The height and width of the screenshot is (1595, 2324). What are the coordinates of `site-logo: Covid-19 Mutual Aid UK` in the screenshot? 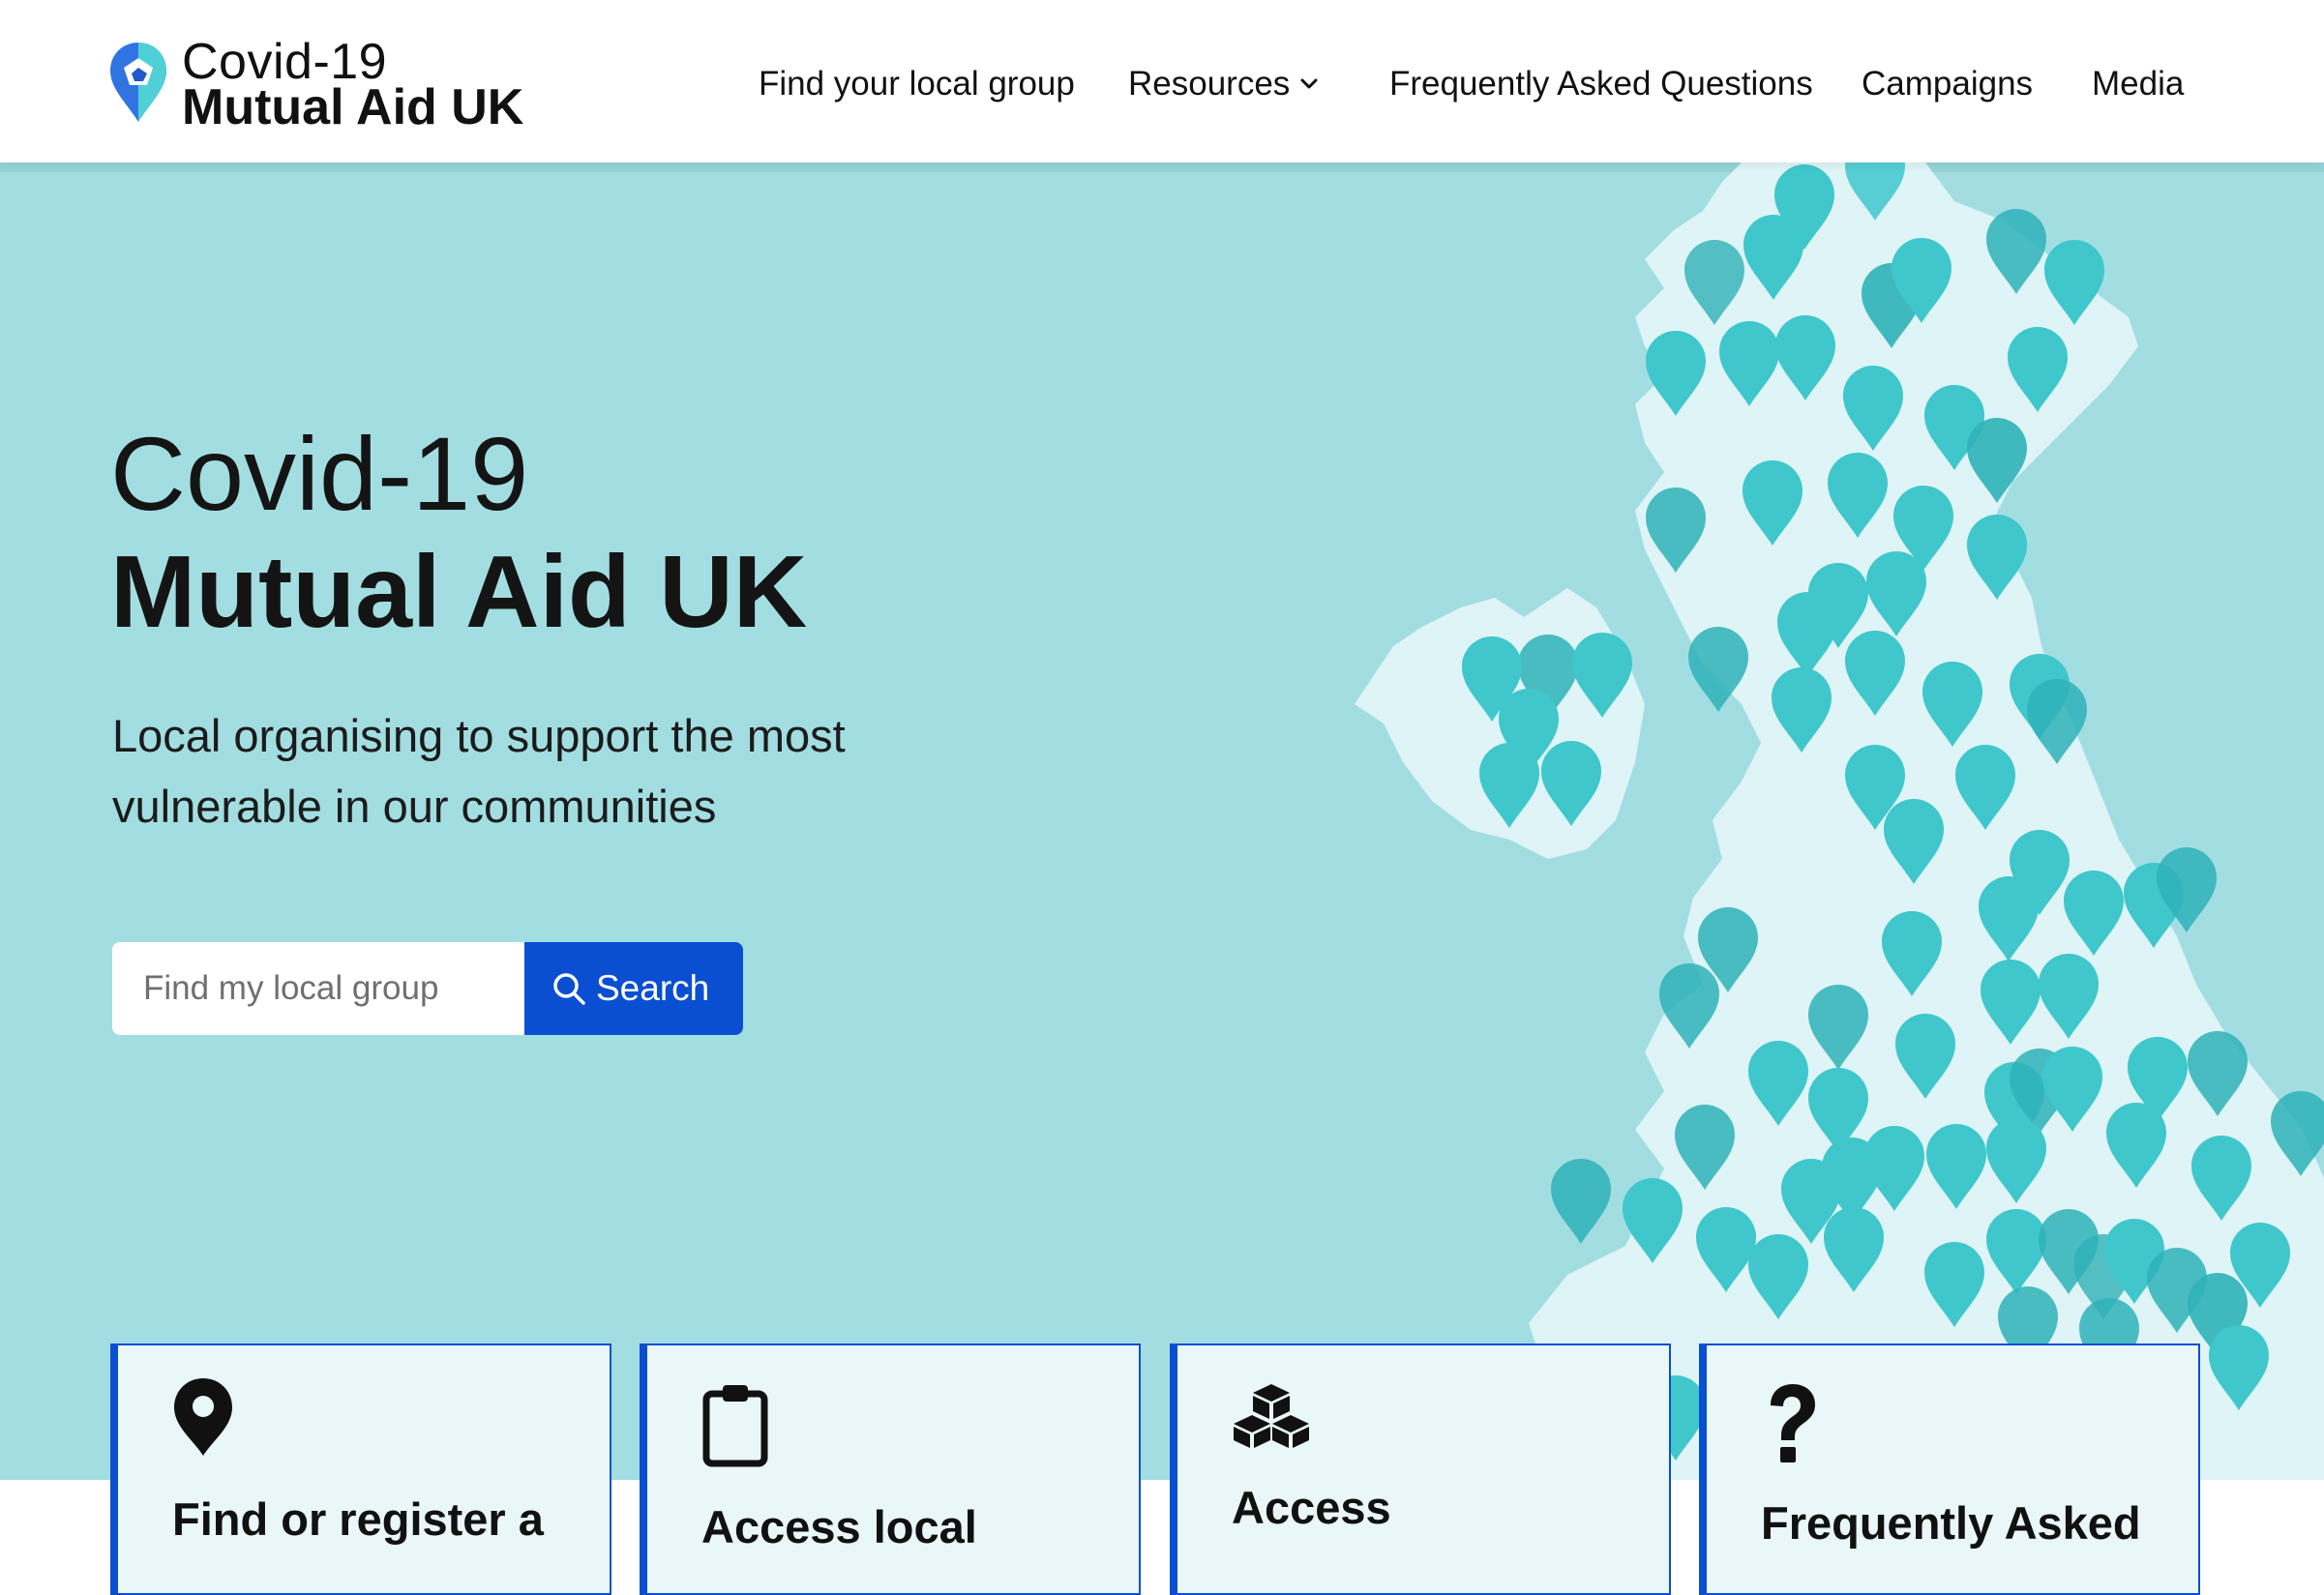 It's located at (331, 85).